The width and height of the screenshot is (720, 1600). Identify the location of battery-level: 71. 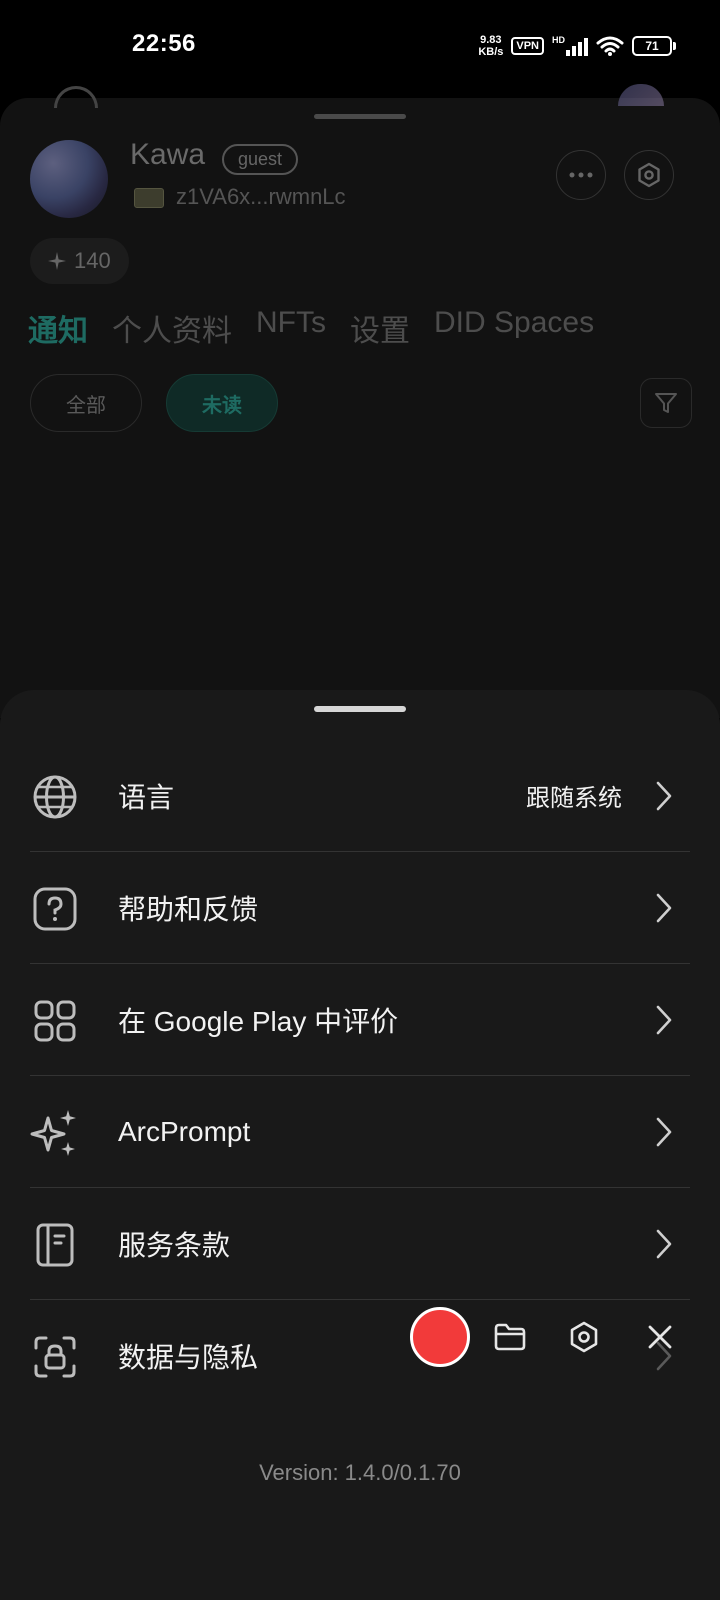
(652, 46).